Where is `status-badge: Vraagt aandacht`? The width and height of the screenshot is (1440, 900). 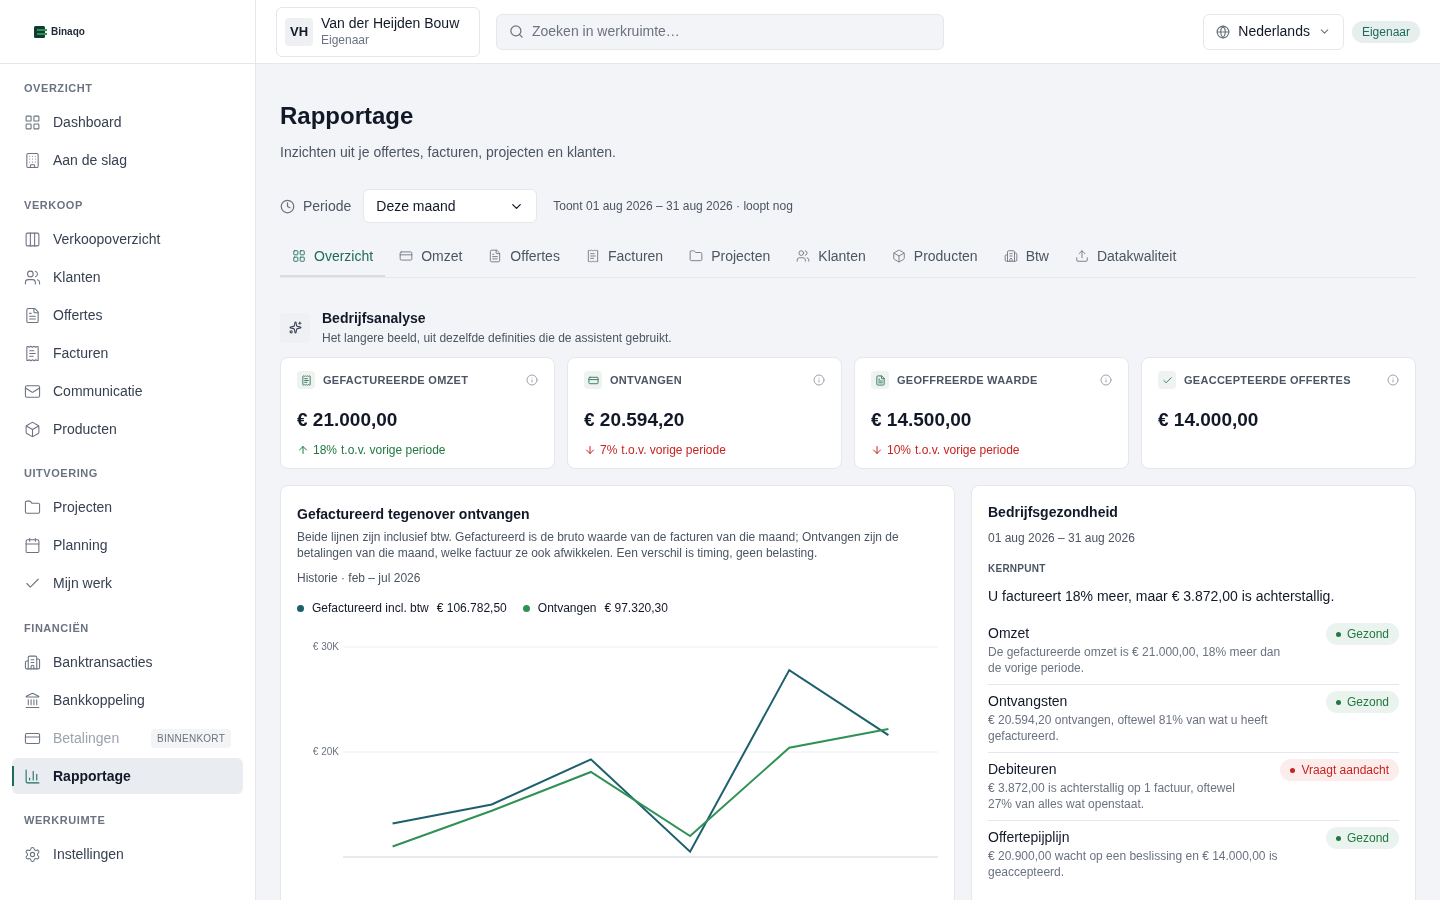 status-badge: Vraagt aandacht is located at coordinates (1339, 770).